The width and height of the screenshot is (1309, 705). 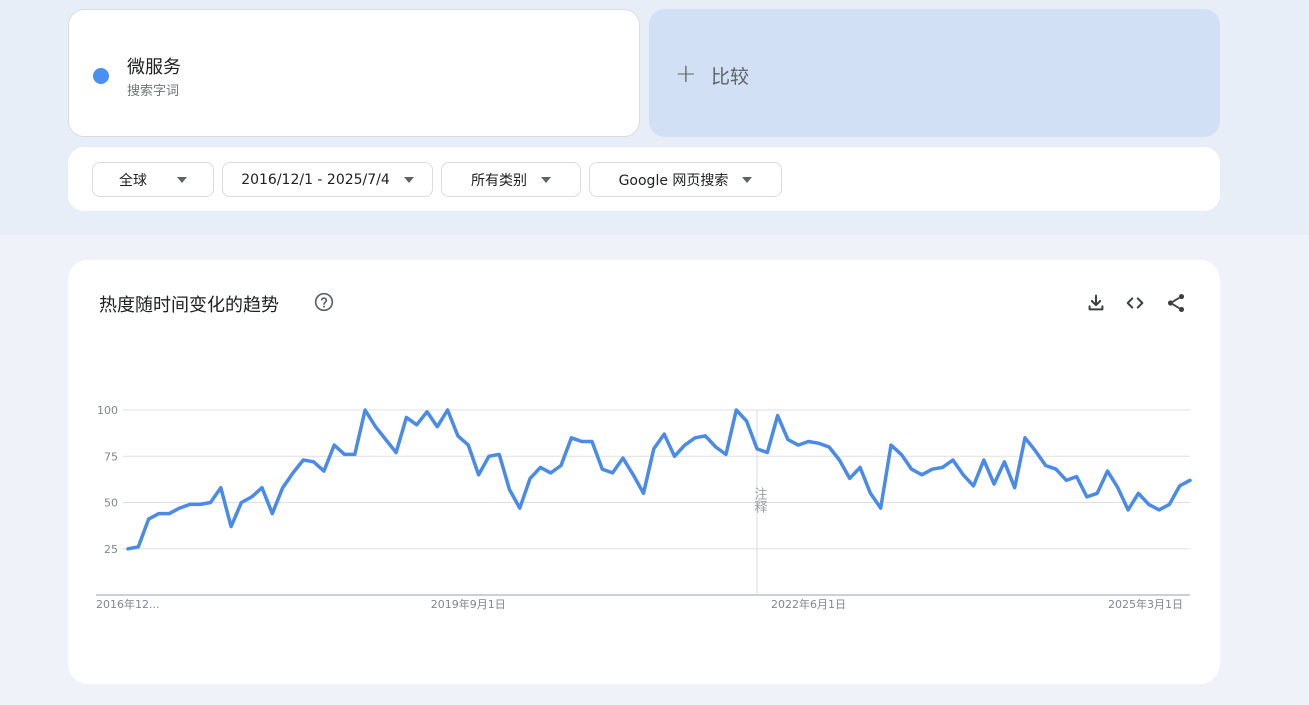 I want to click on x-tick-label: 2025年3月1日, so click(x=1145, y=604).